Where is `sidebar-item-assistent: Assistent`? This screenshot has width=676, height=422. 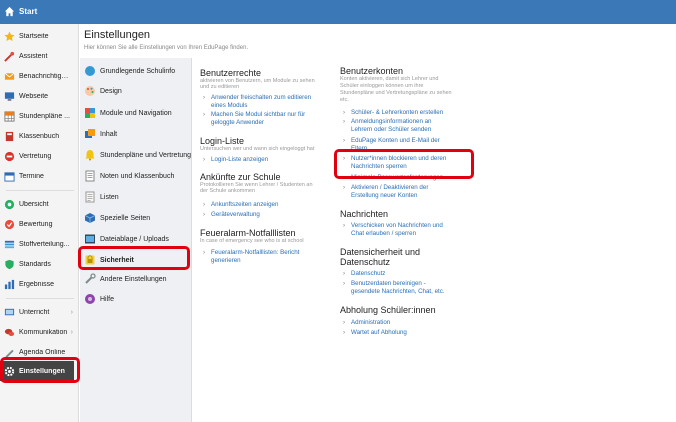
sidebar-item-assistent: Assistent is located at coordinates (39, 56).